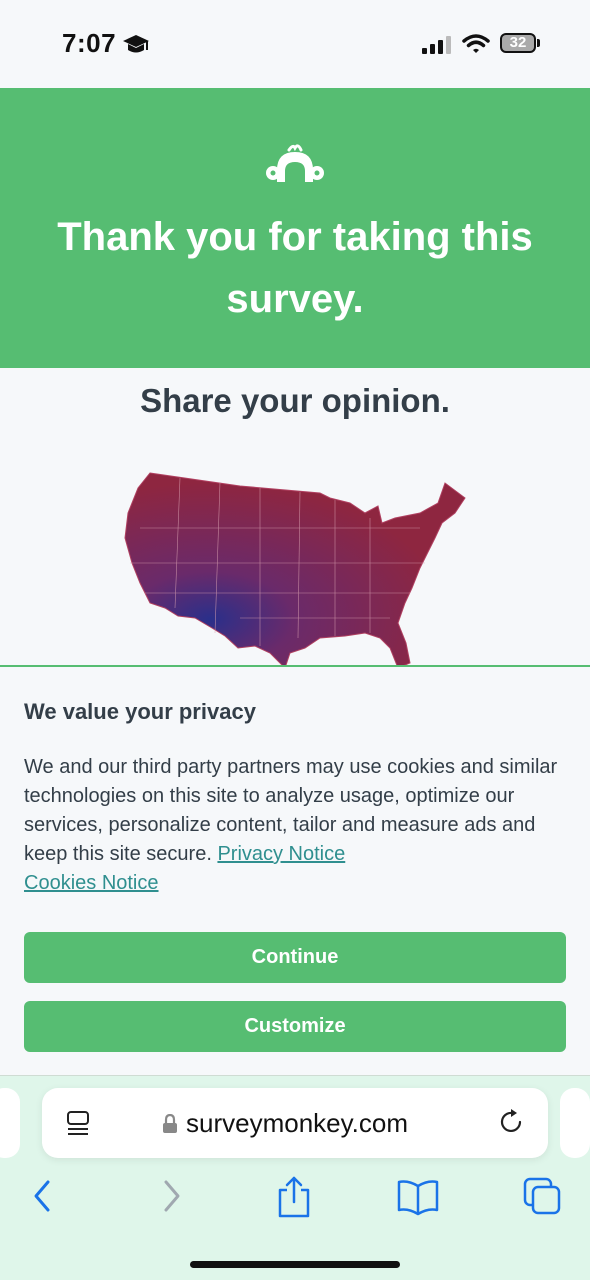  Describe the element at coordinates (281, 854) in the screenshot. I see `privacy-notice-link: Privacy Notice` at that location.